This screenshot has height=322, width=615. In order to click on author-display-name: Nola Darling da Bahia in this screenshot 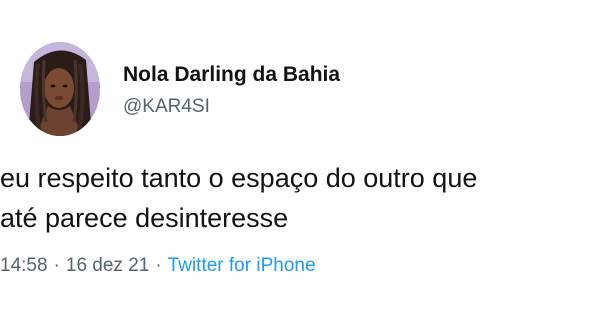, I will do `click(231, 75)`.